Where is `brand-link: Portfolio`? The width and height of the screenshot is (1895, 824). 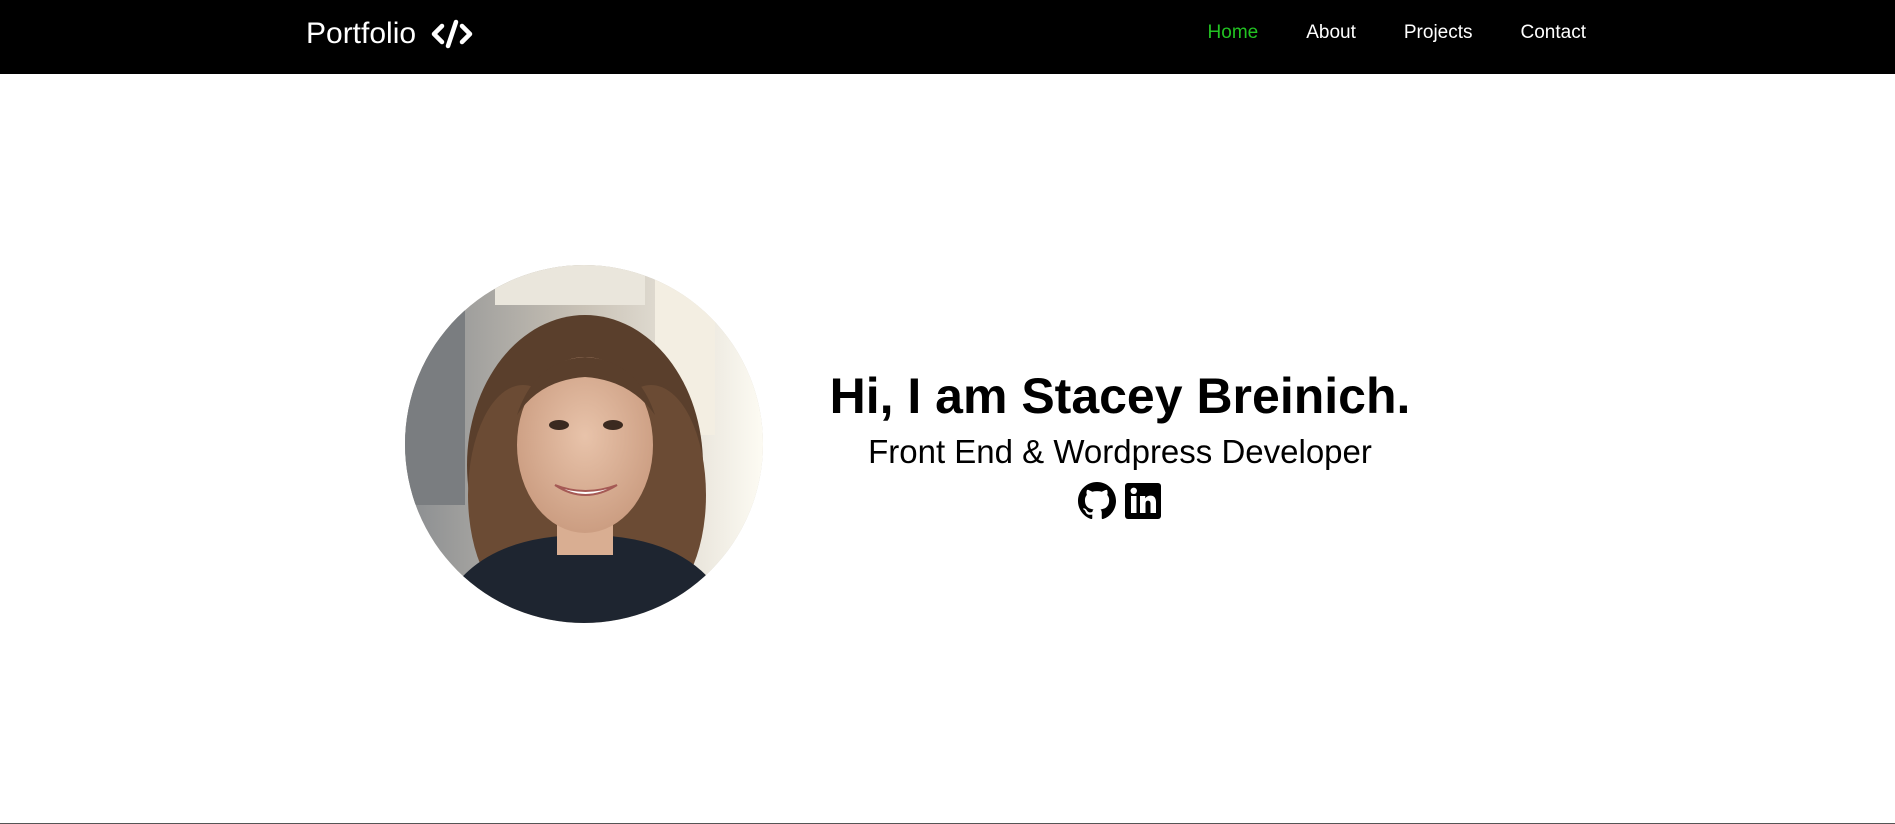
brand-link: Portfolio is located at coordinates (389, 34).